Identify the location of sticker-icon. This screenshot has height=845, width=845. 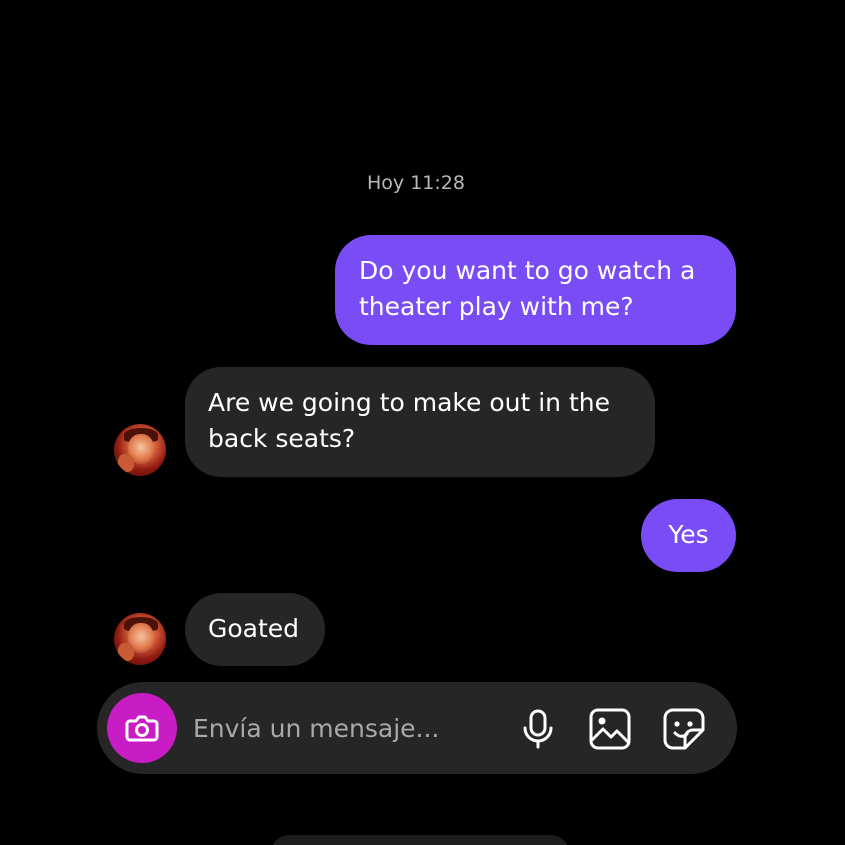
(684, 729).